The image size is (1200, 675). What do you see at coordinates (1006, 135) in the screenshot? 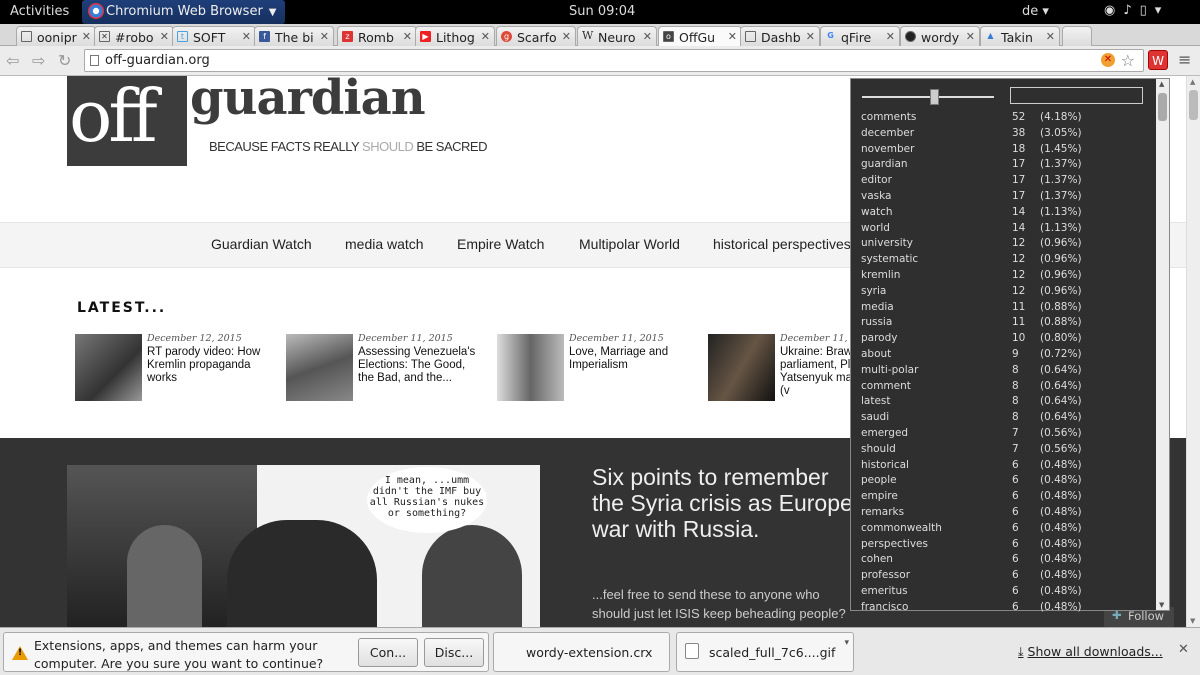
I see `word-row: december 38 (3.05%)` at bounding box center [1006, 135].